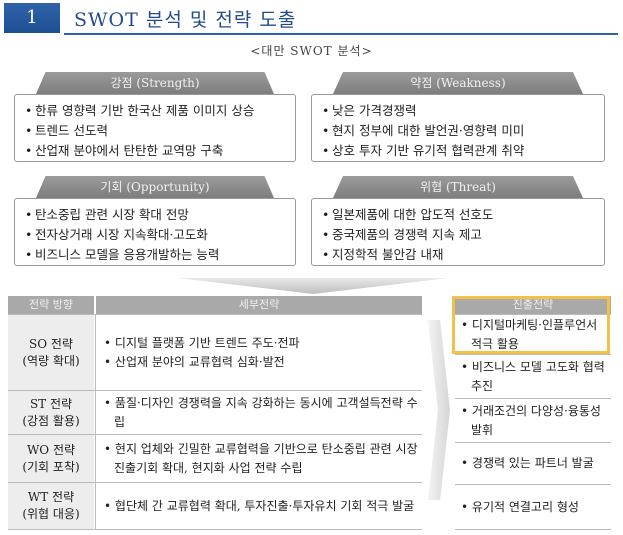 Image resolution: width=623 pixels, height=535 pixels. Describe the element at coordinates (51, 449) in the screenshot. I see `row-key: WO 전략` at that location.